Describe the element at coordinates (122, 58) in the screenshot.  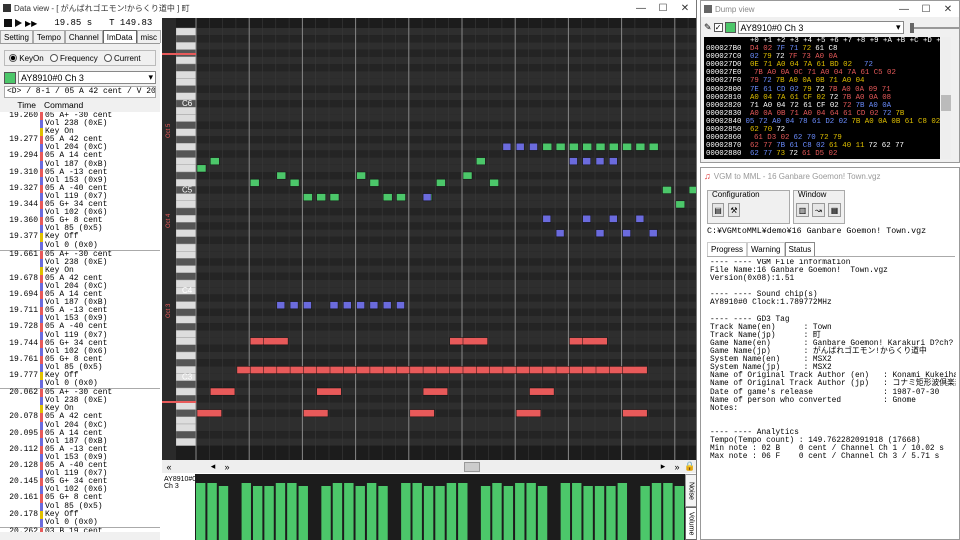
I see `radio-current: Current` at that location.